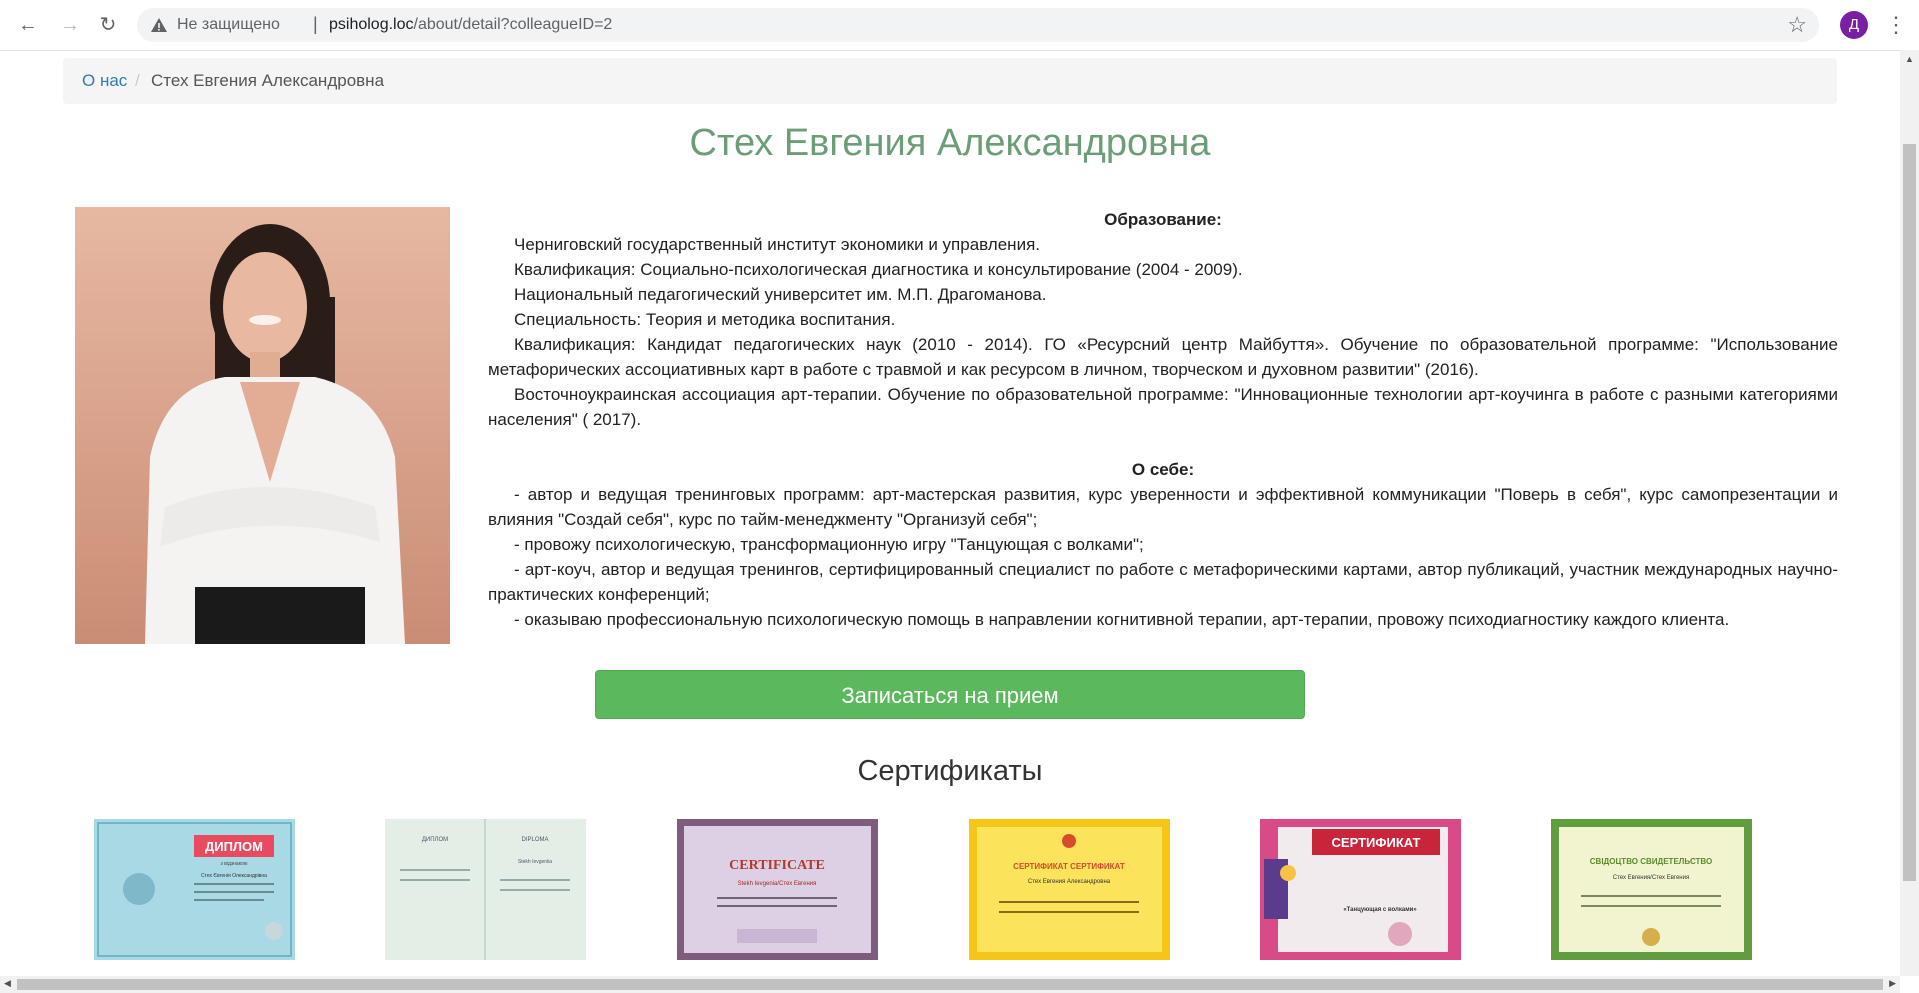 The image size is (1919, 993). Describe the element at coordinates (777, 889) in the screenshot. I see `certificate-thumbnail-certificate-3: CERTIFICATE Stekh Ievgenia/Стех Евгения` at that location.